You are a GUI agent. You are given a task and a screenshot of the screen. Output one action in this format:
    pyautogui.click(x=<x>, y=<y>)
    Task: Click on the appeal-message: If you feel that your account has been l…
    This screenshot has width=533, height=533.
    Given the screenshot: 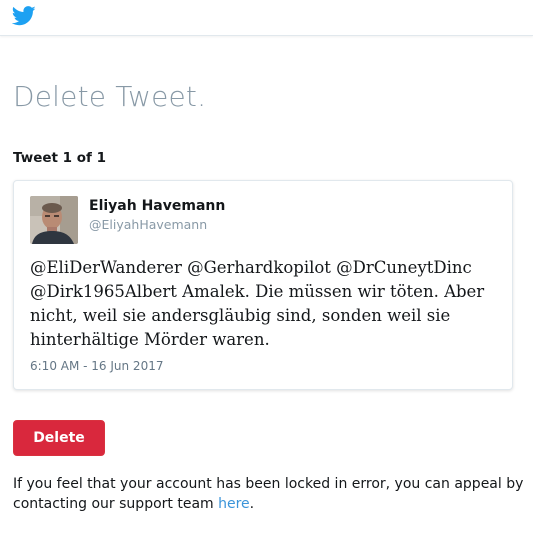 What is the action you would take?
    pyautogui.click(x=270, y=494)
    